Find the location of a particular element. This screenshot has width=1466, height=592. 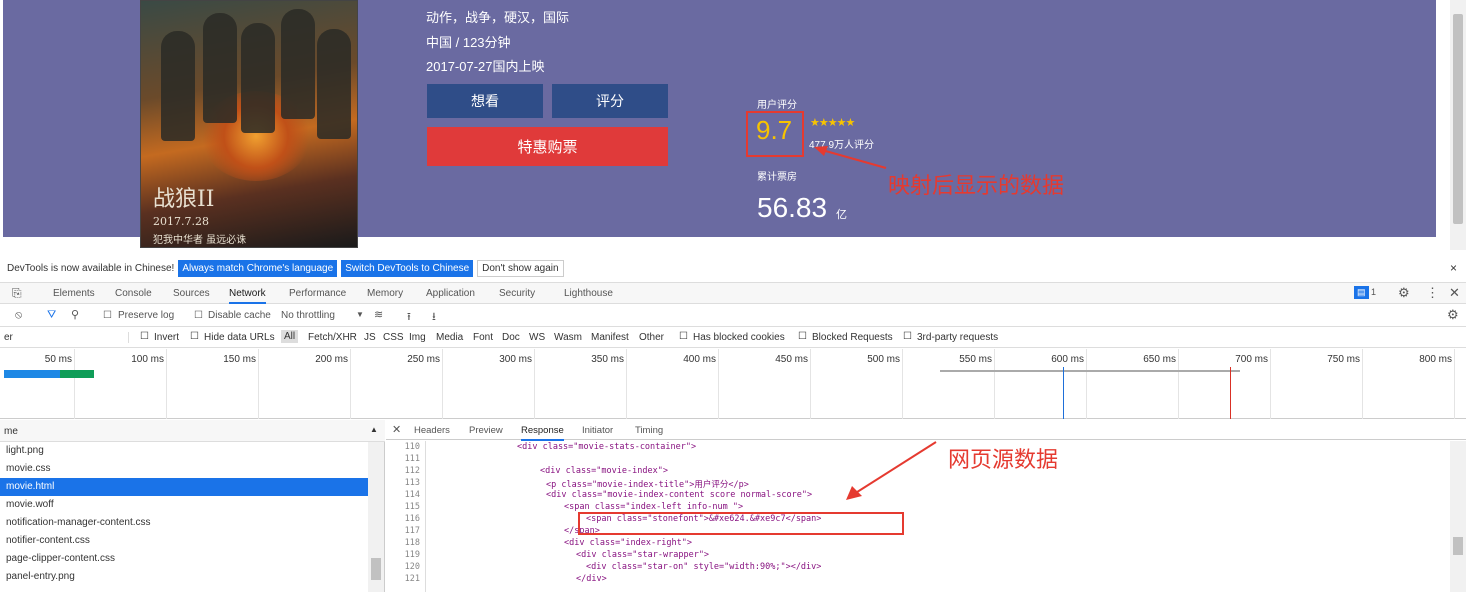

hide-data-urls-label: Hide data URLs is located at coordinates (239, 337).